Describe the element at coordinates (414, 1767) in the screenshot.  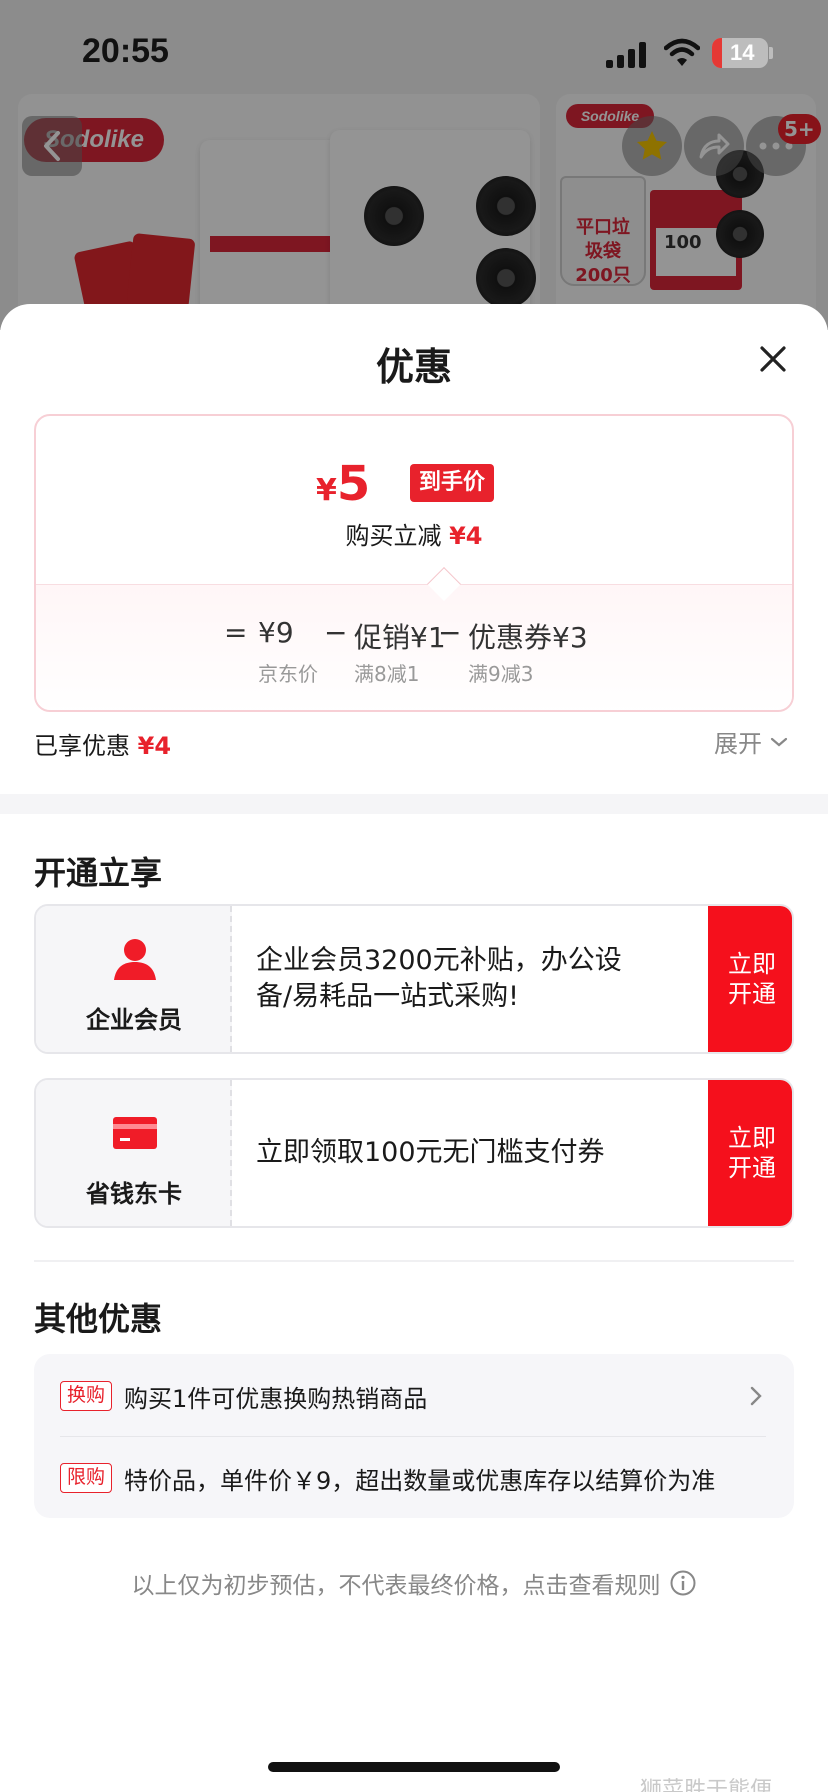
I see `home-indicator` at that location.